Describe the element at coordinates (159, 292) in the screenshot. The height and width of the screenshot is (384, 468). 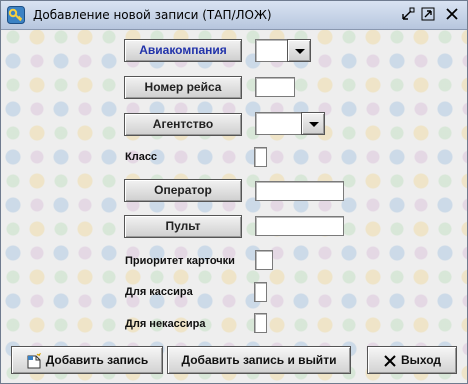
I see `for-cashier-label: Для кассира` at that location.